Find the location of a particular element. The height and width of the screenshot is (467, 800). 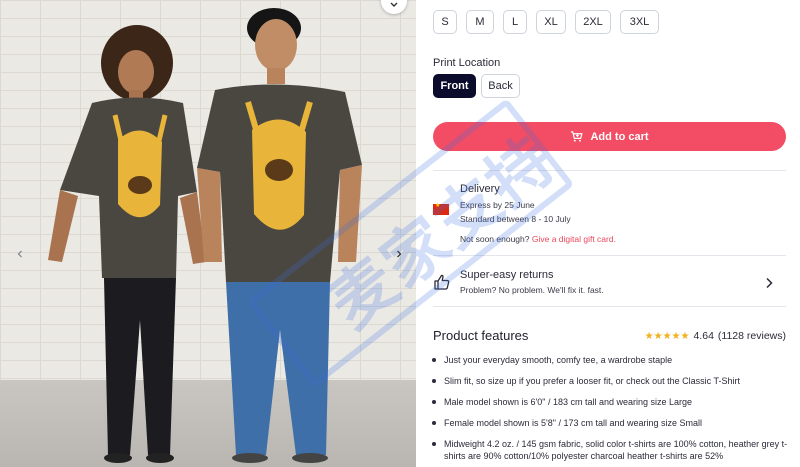

add-to-cart-label: Add to cart is located at coordinates (619, 136).